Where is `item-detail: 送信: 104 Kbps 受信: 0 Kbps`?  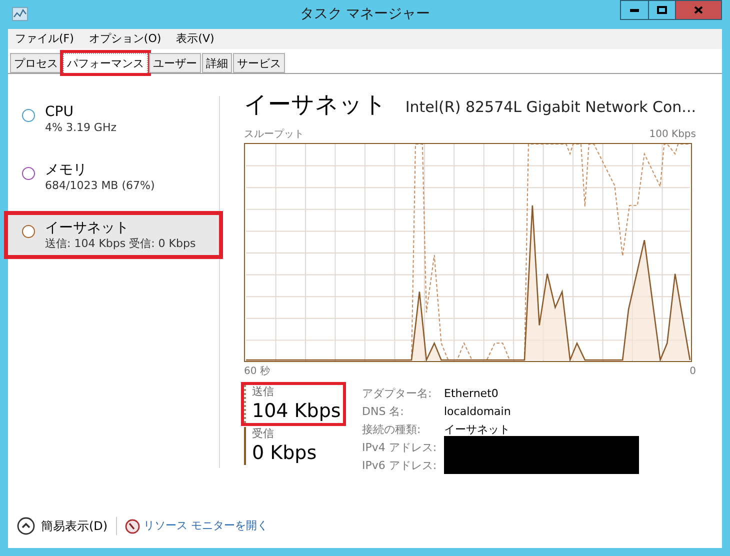
item-detail: 送信: 104 Kbps 受信: 0 Kbps is located at coordinates (120, 244).